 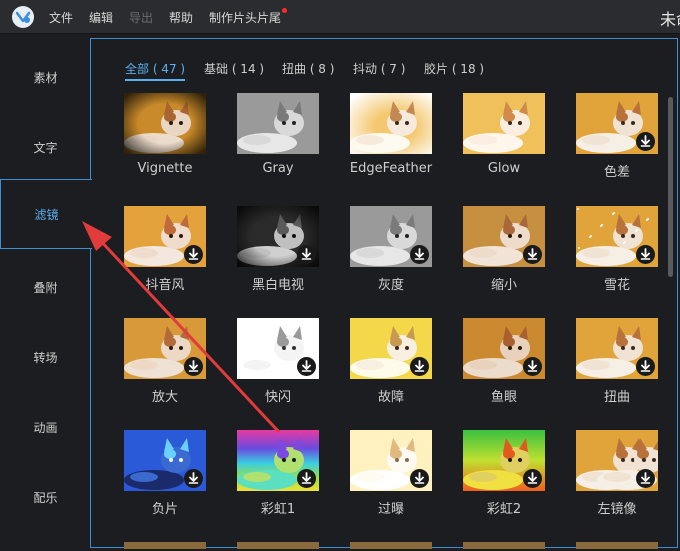 I want to click on sidebar-item-label: 文字, so click(x=45, y=147).